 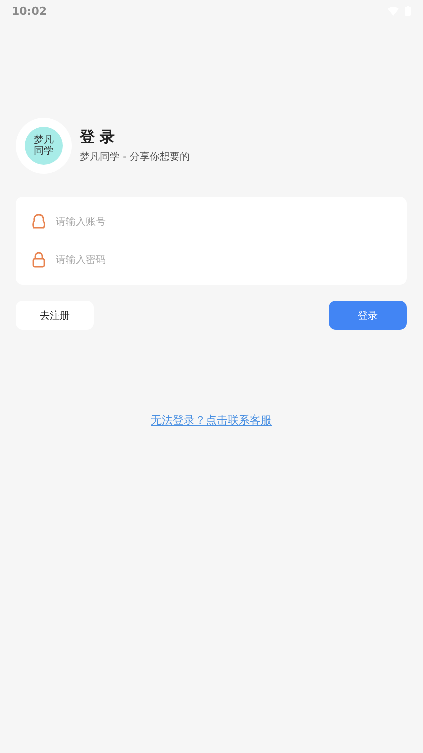 I want to click on account-field: 请输入账号, so click(x=223, y=222).